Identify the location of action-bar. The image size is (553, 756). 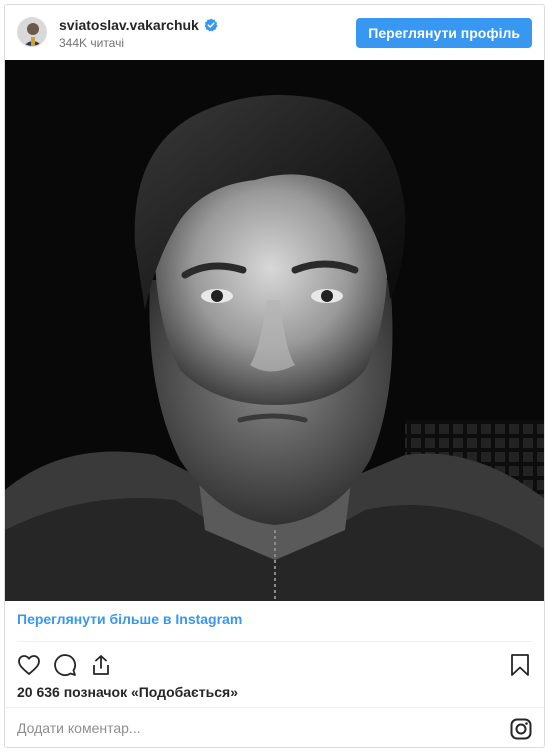
(65, 665).